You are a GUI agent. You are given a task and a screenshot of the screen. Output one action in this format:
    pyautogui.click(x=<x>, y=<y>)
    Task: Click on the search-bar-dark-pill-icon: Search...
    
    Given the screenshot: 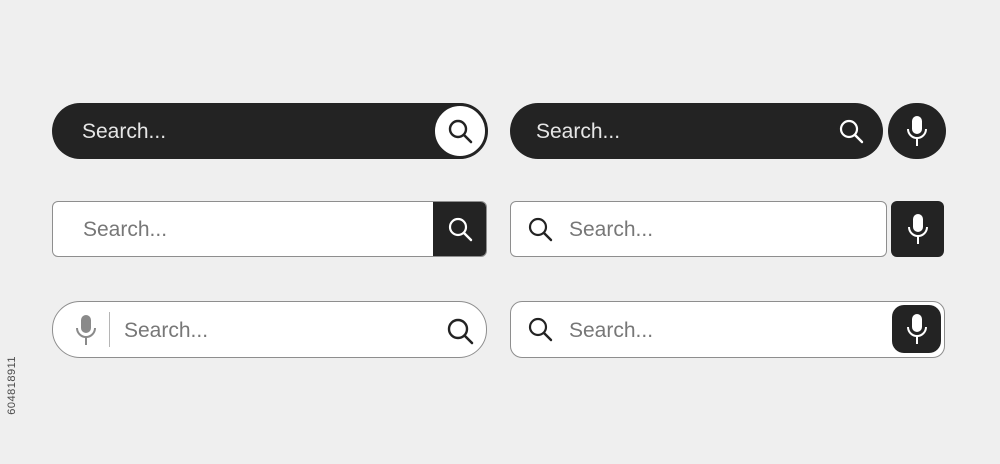 What is the action you would take?
    pyautogui.click(x=696, y=131)
    